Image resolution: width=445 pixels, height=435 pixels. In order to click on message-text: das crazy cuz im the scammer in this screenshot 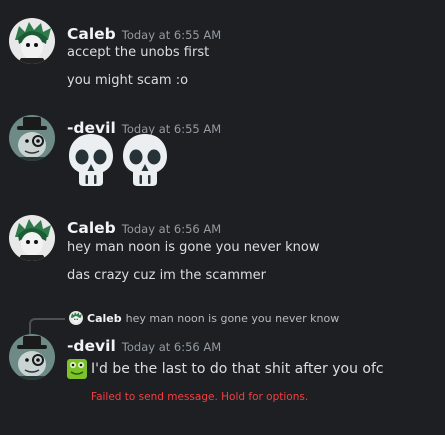, I will do `click(167, 275)`.